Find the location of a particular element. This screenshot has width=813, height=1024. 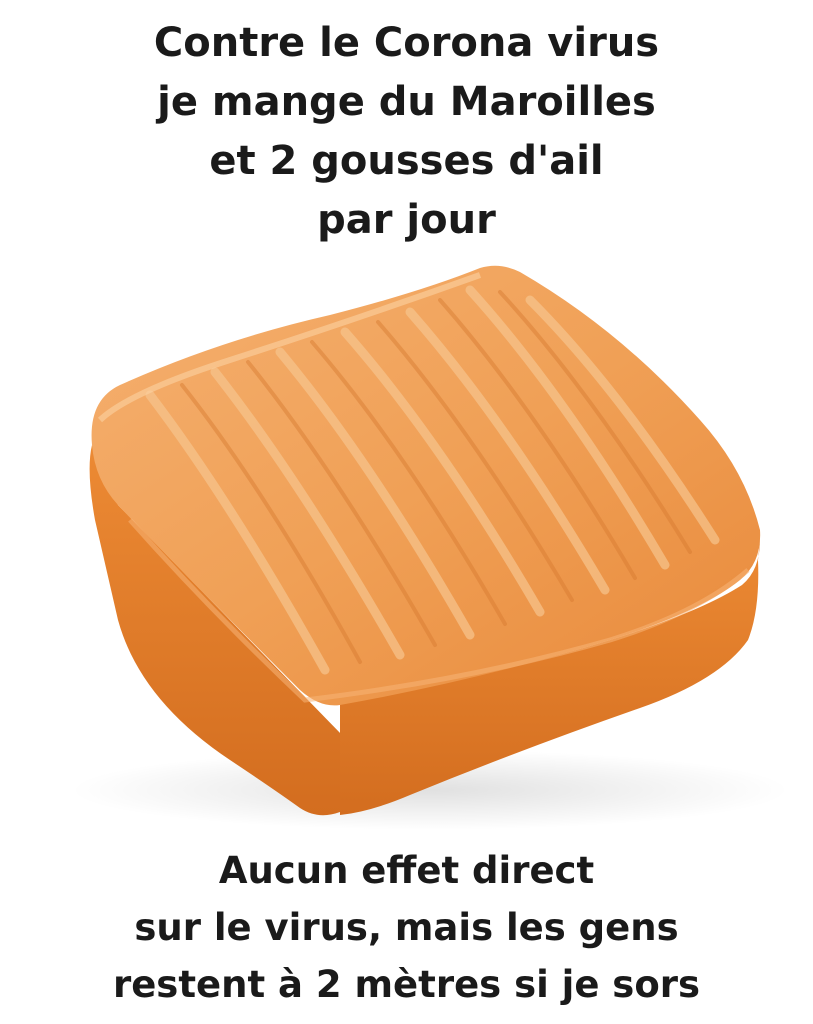

bottom-caption-line: restent à 2 mètres si je sors is located at coordinates (406, 984).